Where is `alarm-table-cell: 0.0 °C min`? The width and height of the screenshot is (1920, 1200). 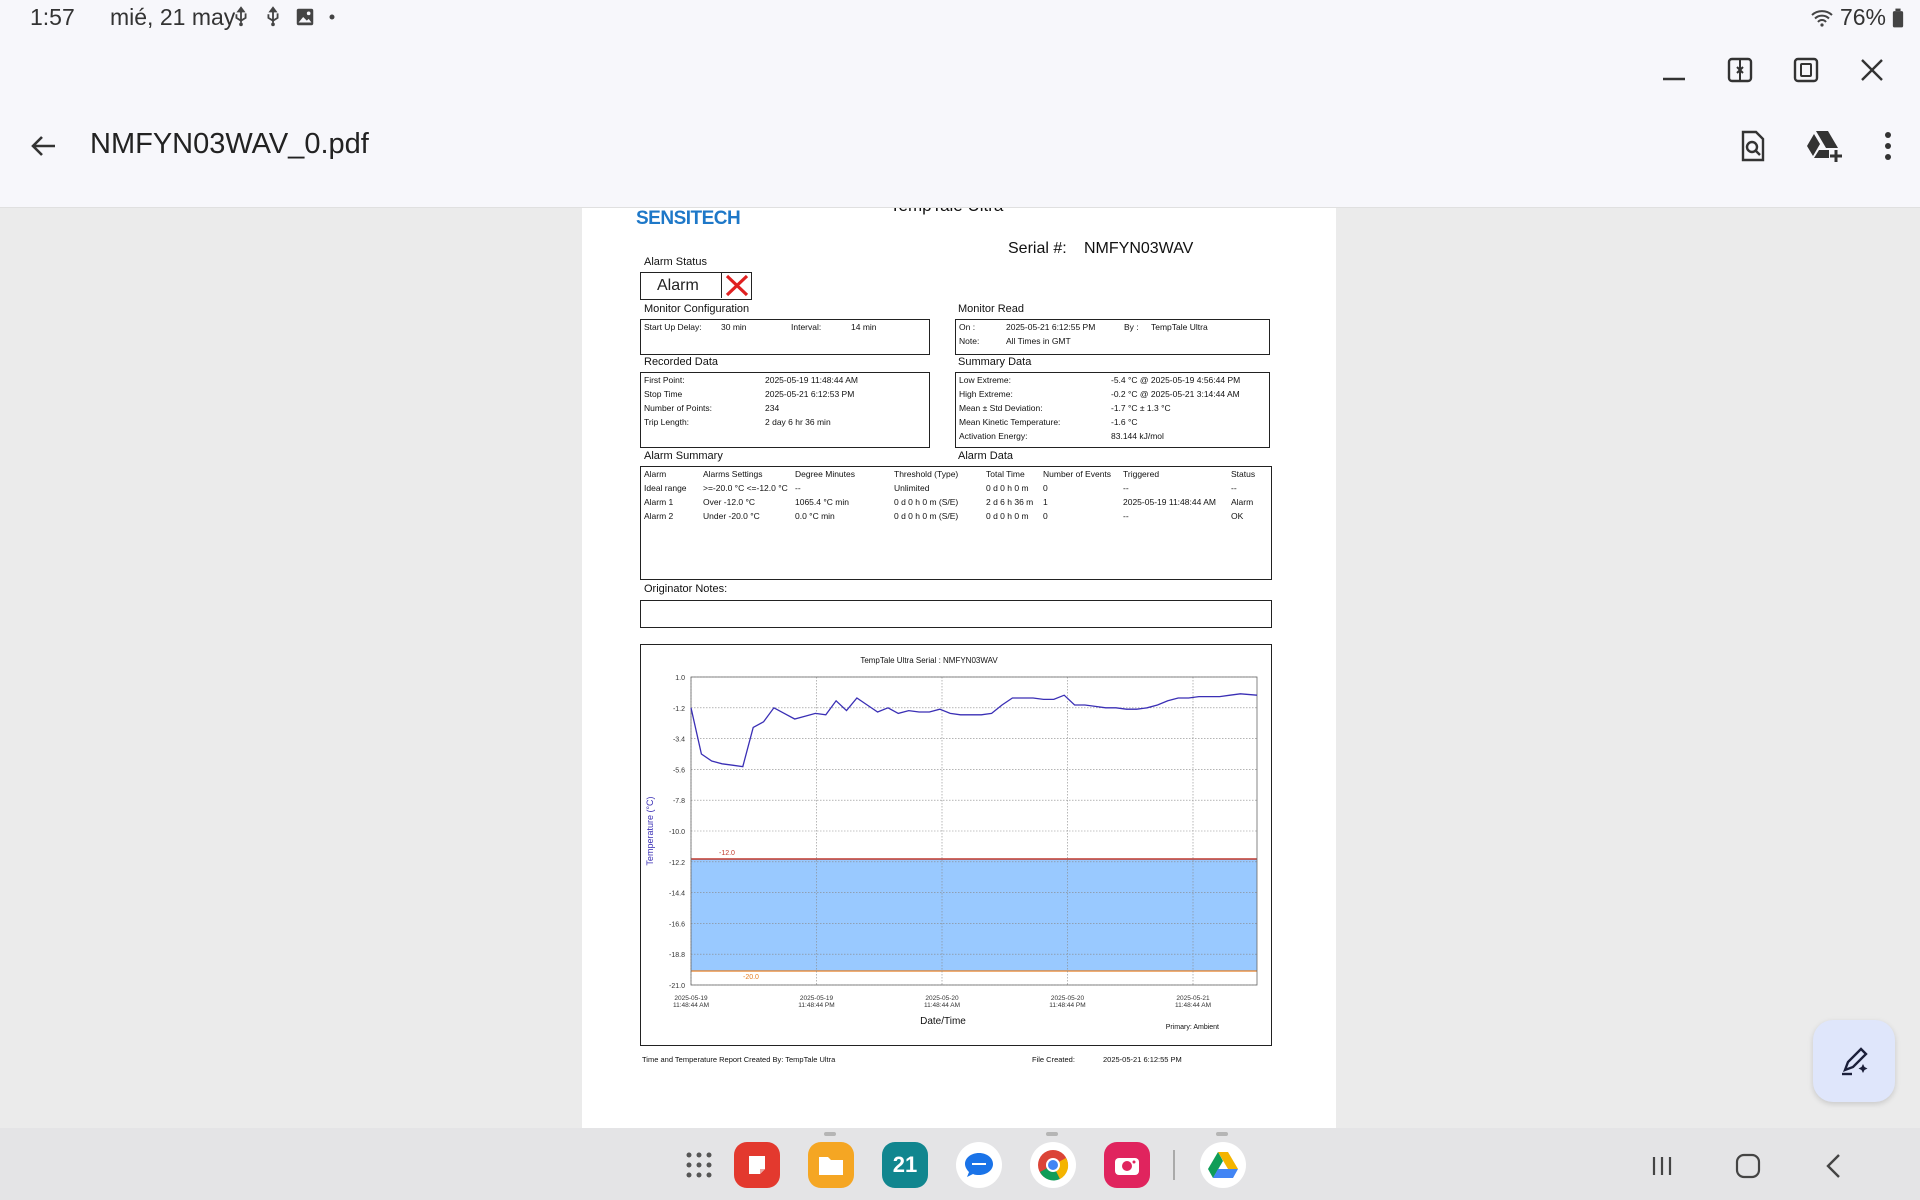
alarm-table-cell: 0.0 °C min is located at coordinates (815, 516).